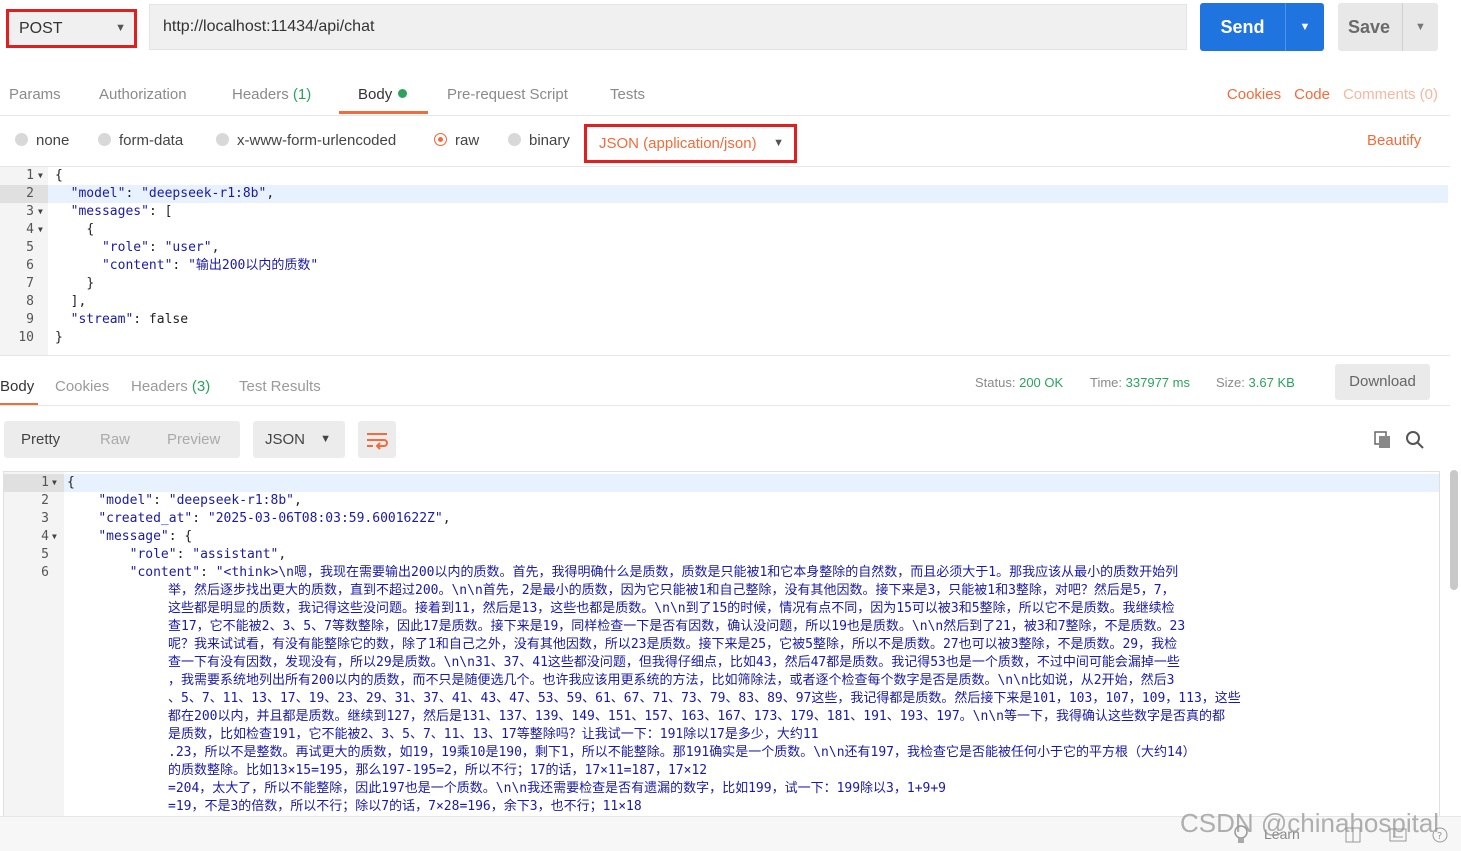 Image resolution: width=1461 pixels, height=851 pixels. What do you see at coordinates (678, 143) in the screenshot?
I see `content-type-label: JSON (application/json)` at bounding box center [678, 143].